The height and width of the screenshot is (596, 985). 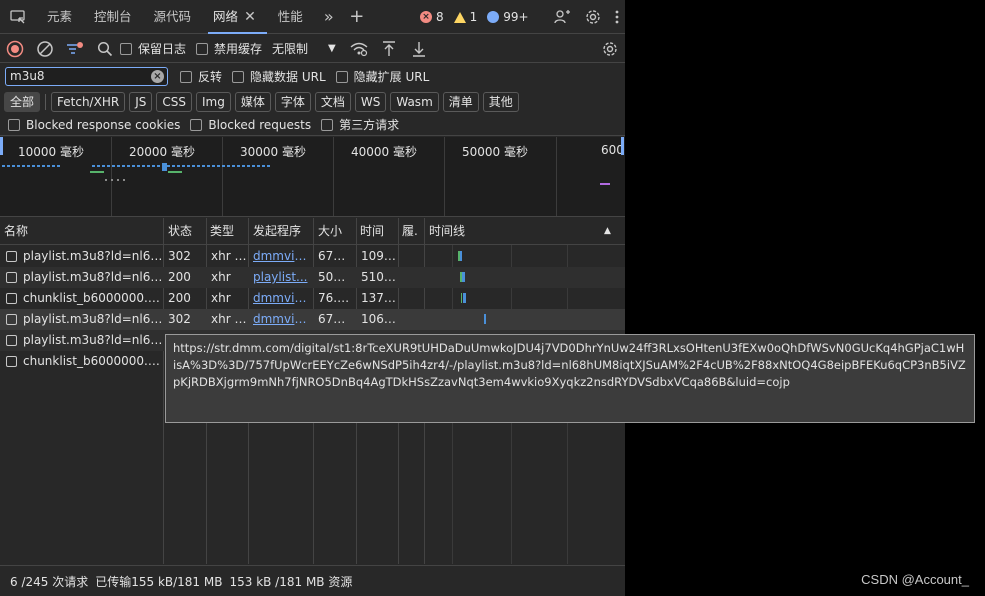 What do you see at coordinates (335, 277) in the screenshot?
I see `cell-size: 502 B` at bounding box center [335, 277].